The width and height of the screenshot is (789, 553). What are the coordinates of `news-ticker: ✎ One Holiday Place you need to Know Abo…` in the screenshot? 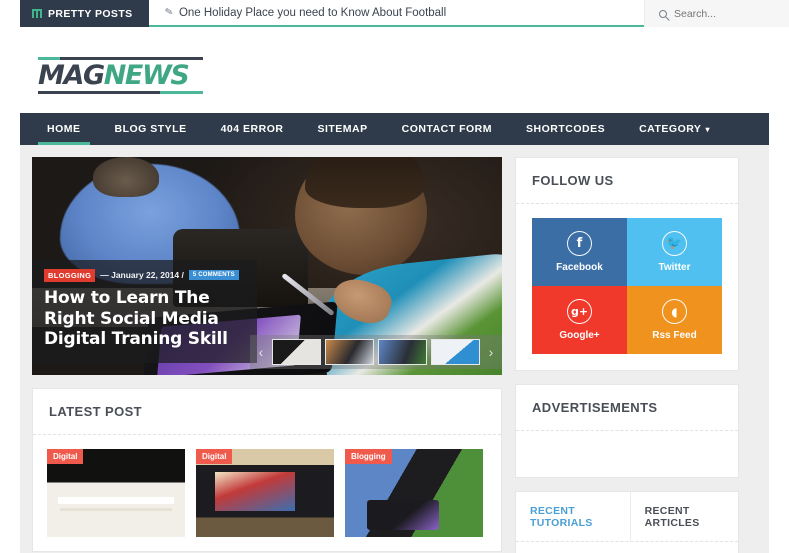 It's located at (396, 13).